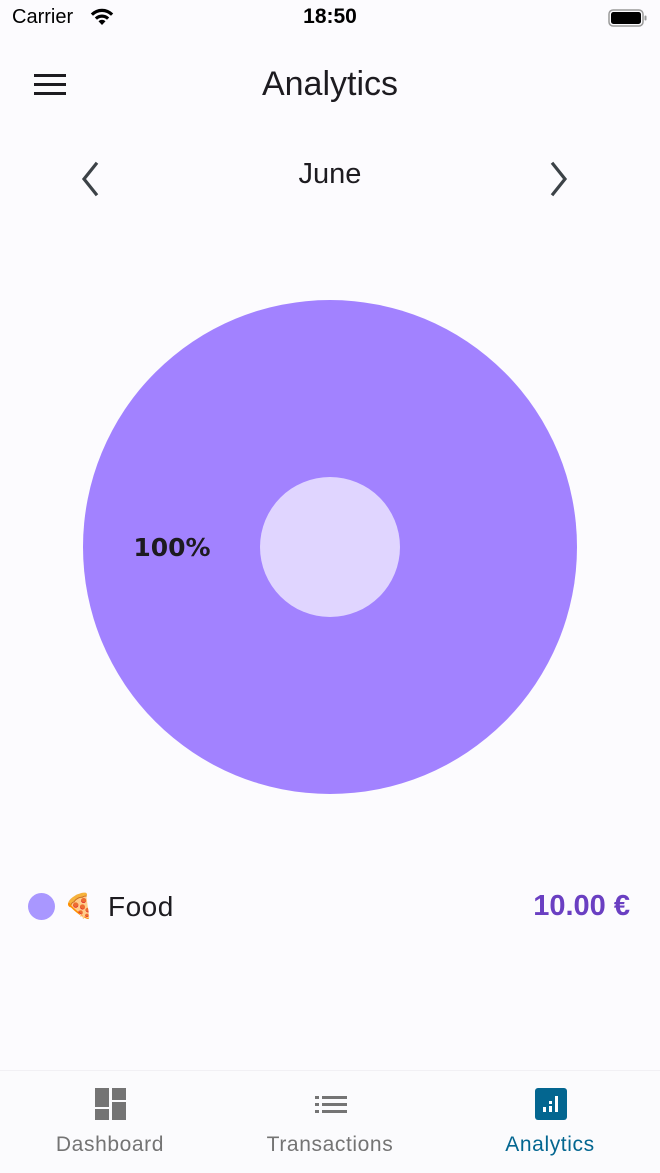  I want to click on list-icon, so click(331, 1104).